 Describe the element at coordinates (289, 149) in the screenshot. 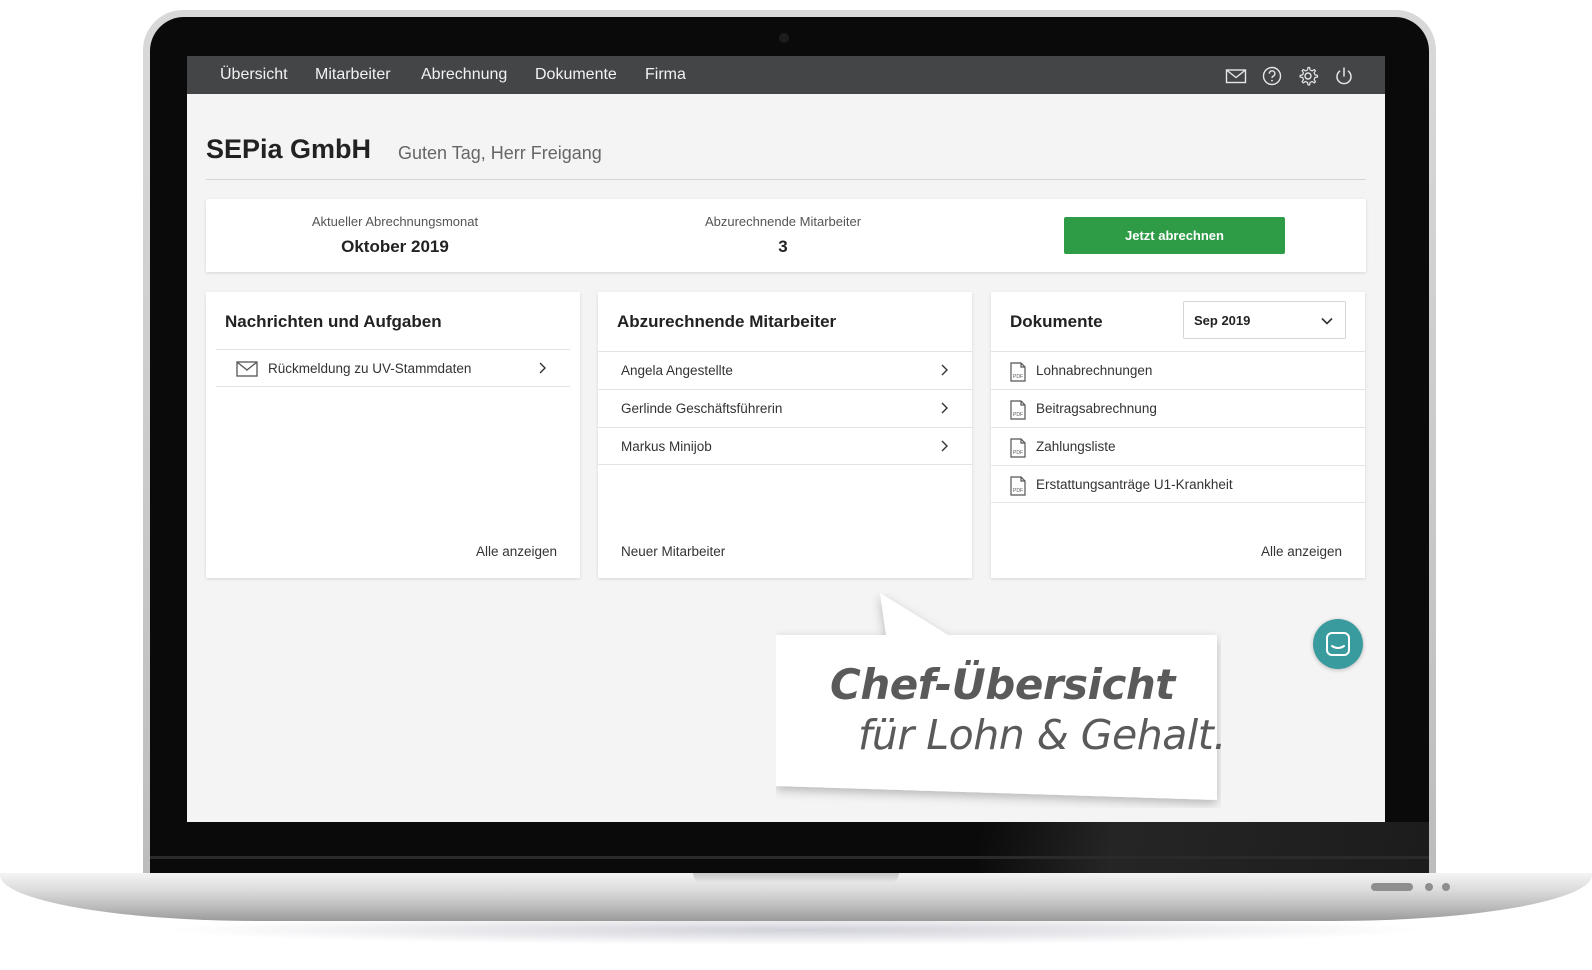

I see `company-name: SEPia GmbH` at that location.